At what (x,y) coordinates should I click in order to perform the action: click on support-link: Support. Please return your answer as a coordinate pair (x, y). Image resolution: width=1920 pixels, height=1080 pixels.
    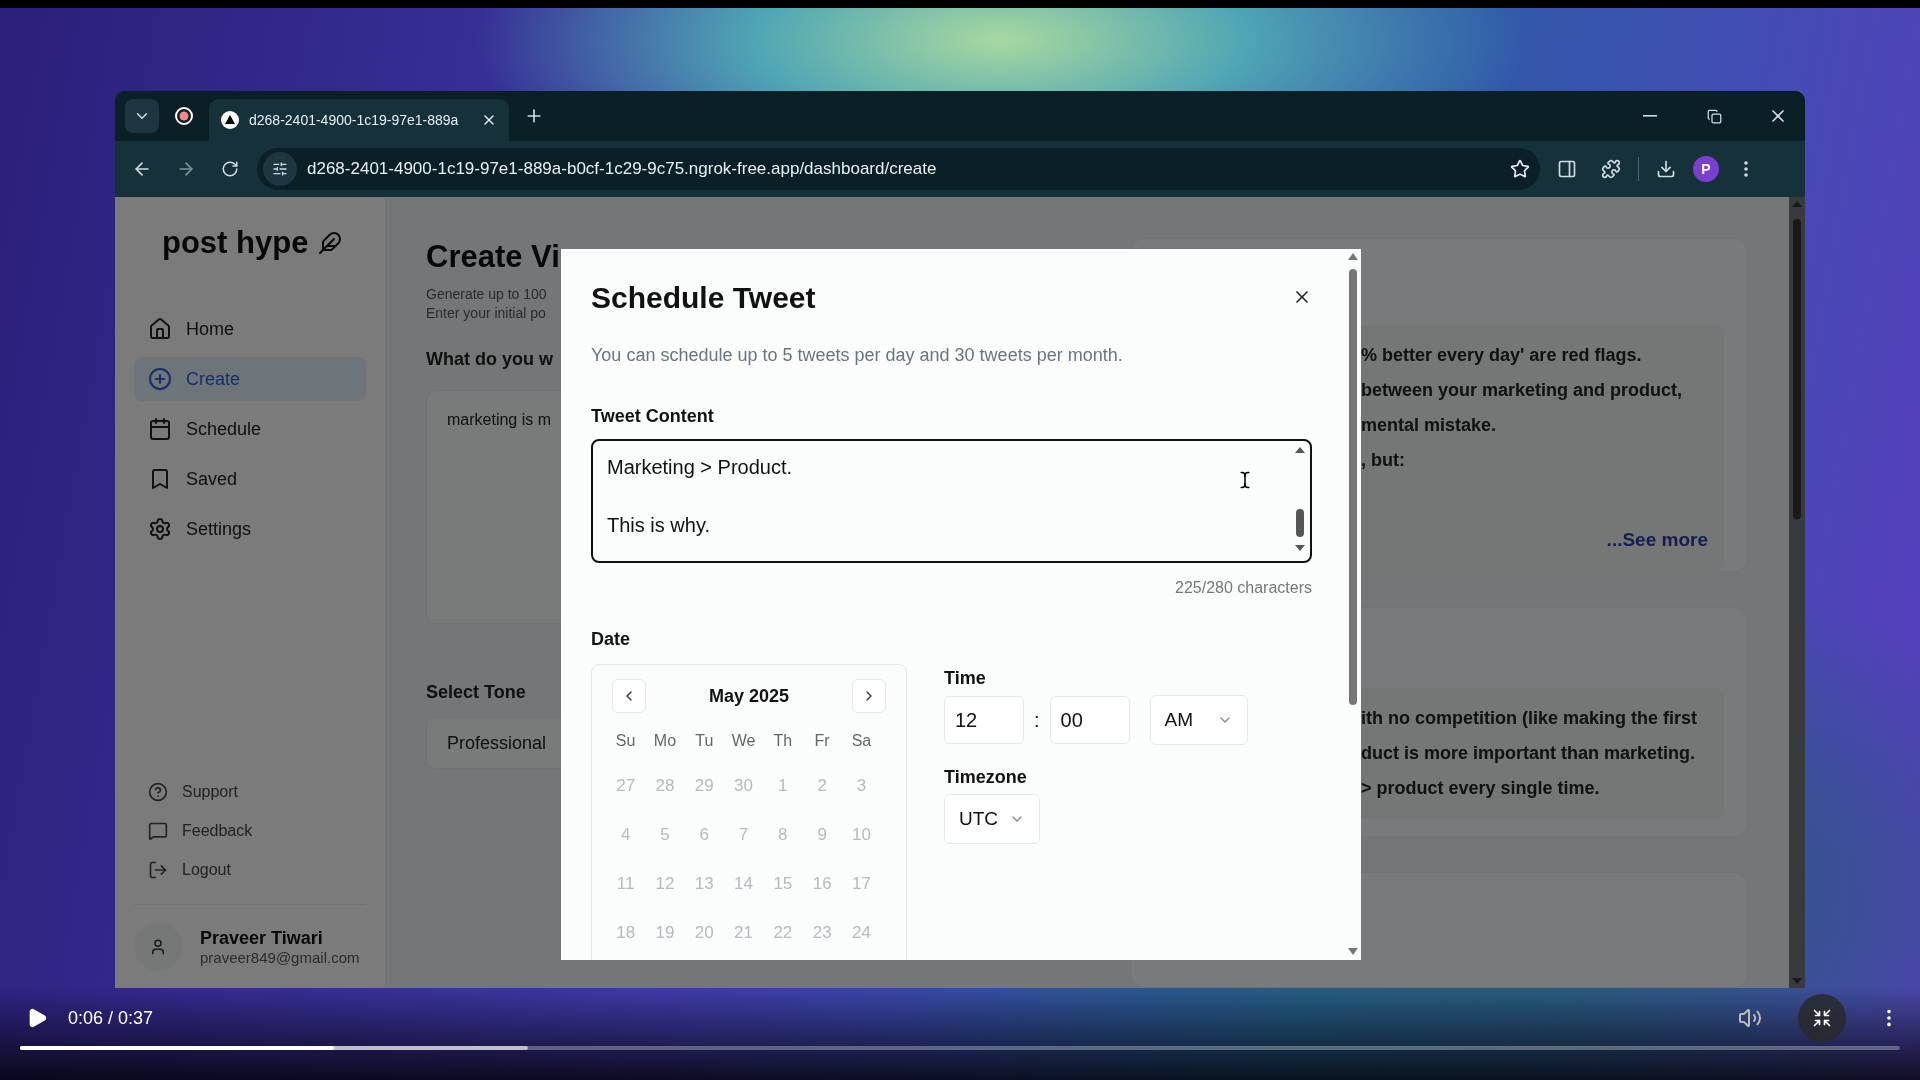
    Looking at the image, I should click on (257, 791).